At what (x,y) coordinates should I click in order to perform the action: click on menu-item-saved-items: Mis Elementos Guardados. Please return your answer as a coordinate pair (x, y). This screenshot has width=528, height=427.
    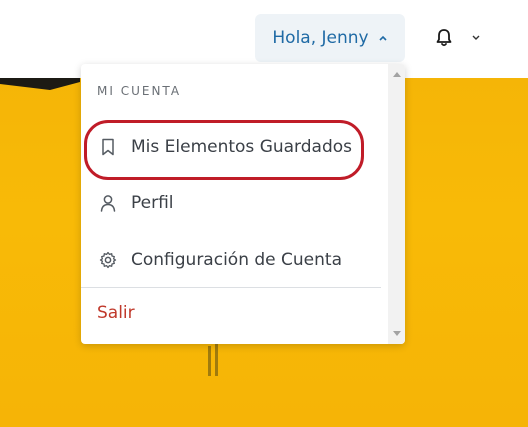
    Looking at the image, I should click on (231, 147).